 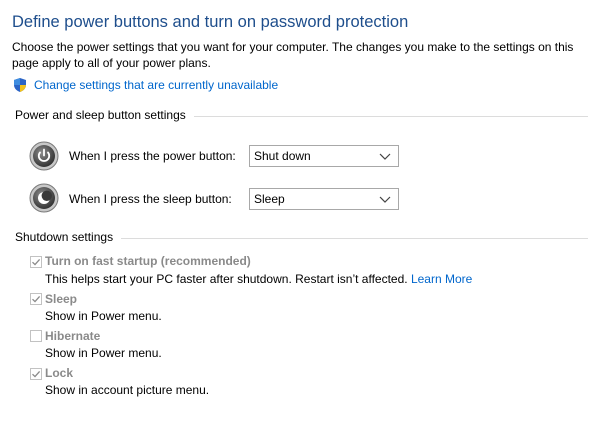 What do you see at coordinates (103, 353) in the screenshot?
I see `hibernate-desc: Show in Power menu.` at bounding box center [103, 353].